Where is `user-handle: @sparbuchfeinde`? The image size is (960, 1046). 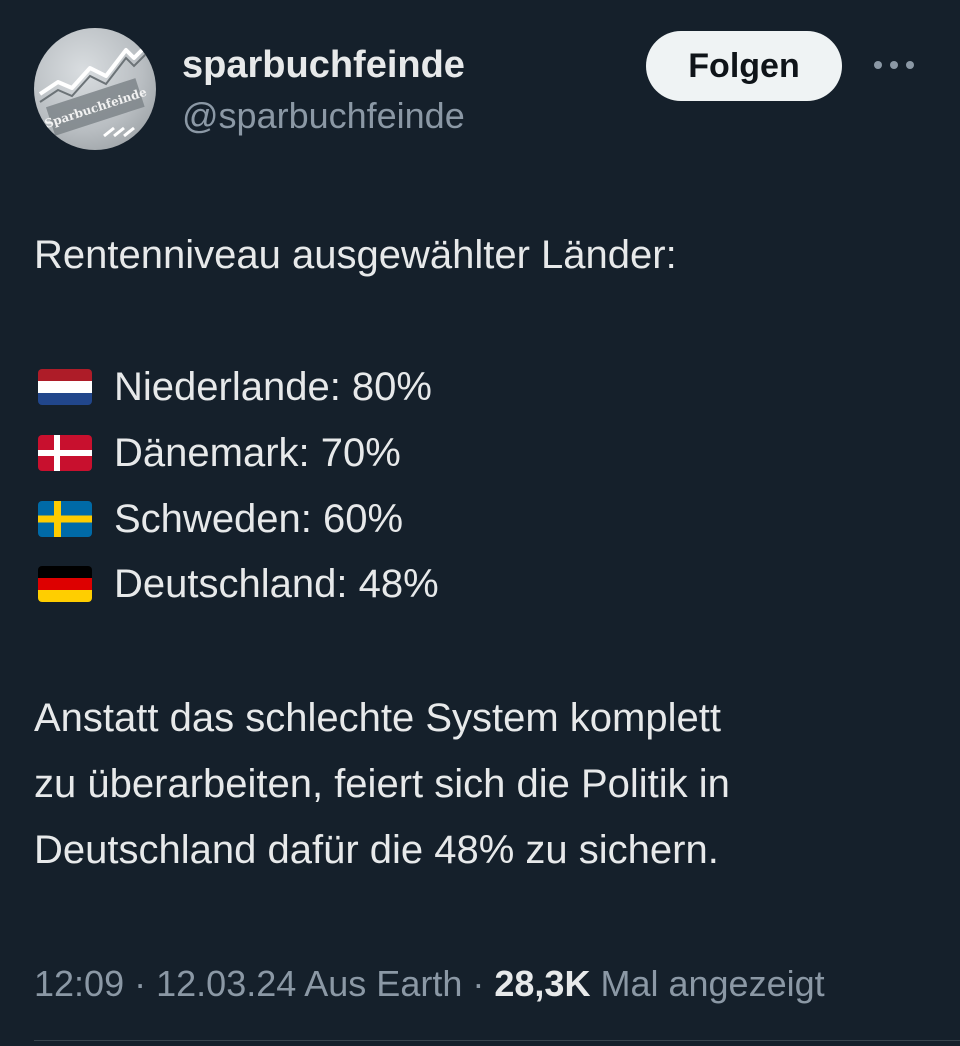
user-handle: @sparbuchfeinde is located at coordinates (323, 116).